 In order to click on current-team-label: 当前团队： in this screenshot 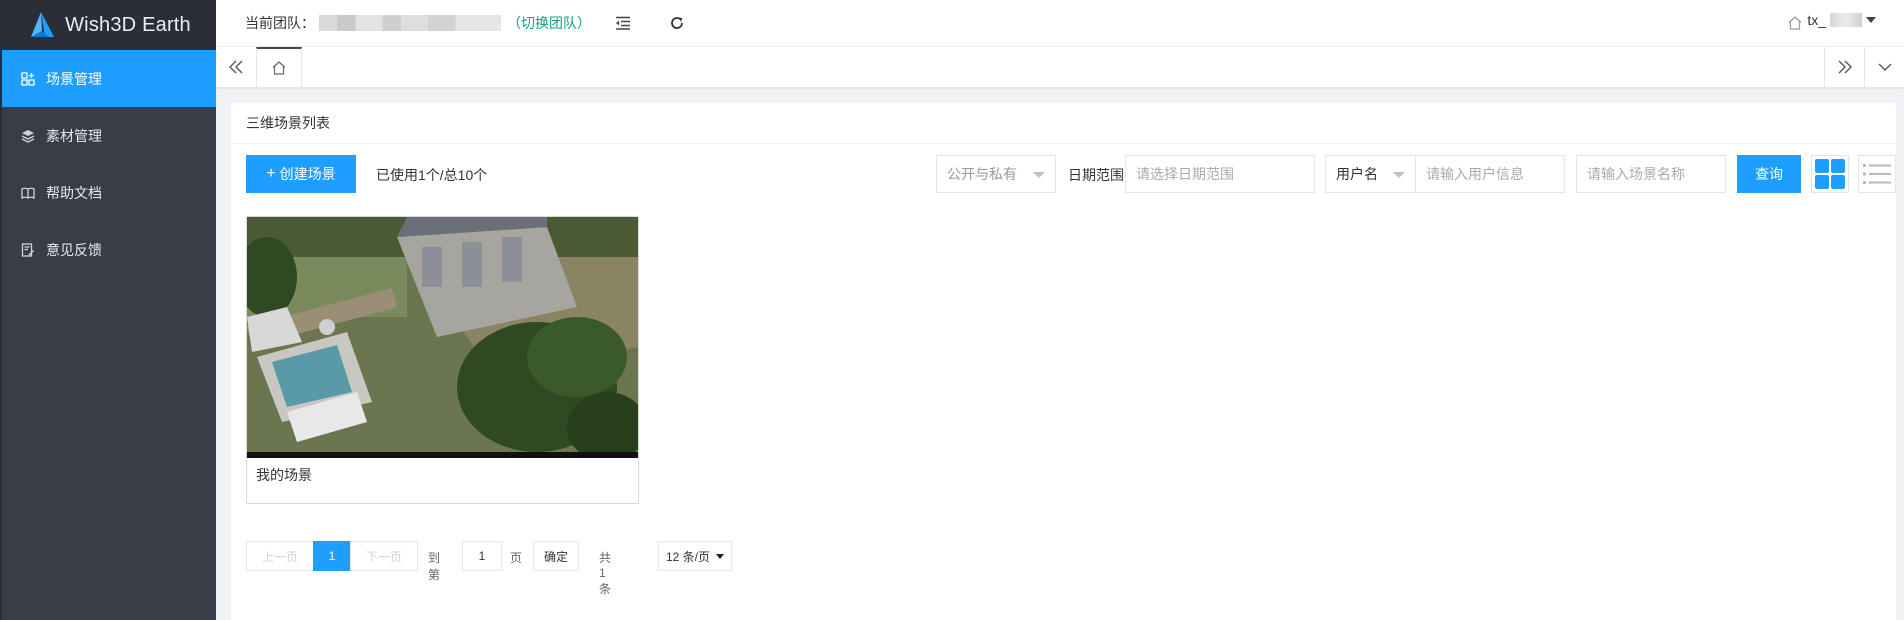, I will do `click(280, 23)`.